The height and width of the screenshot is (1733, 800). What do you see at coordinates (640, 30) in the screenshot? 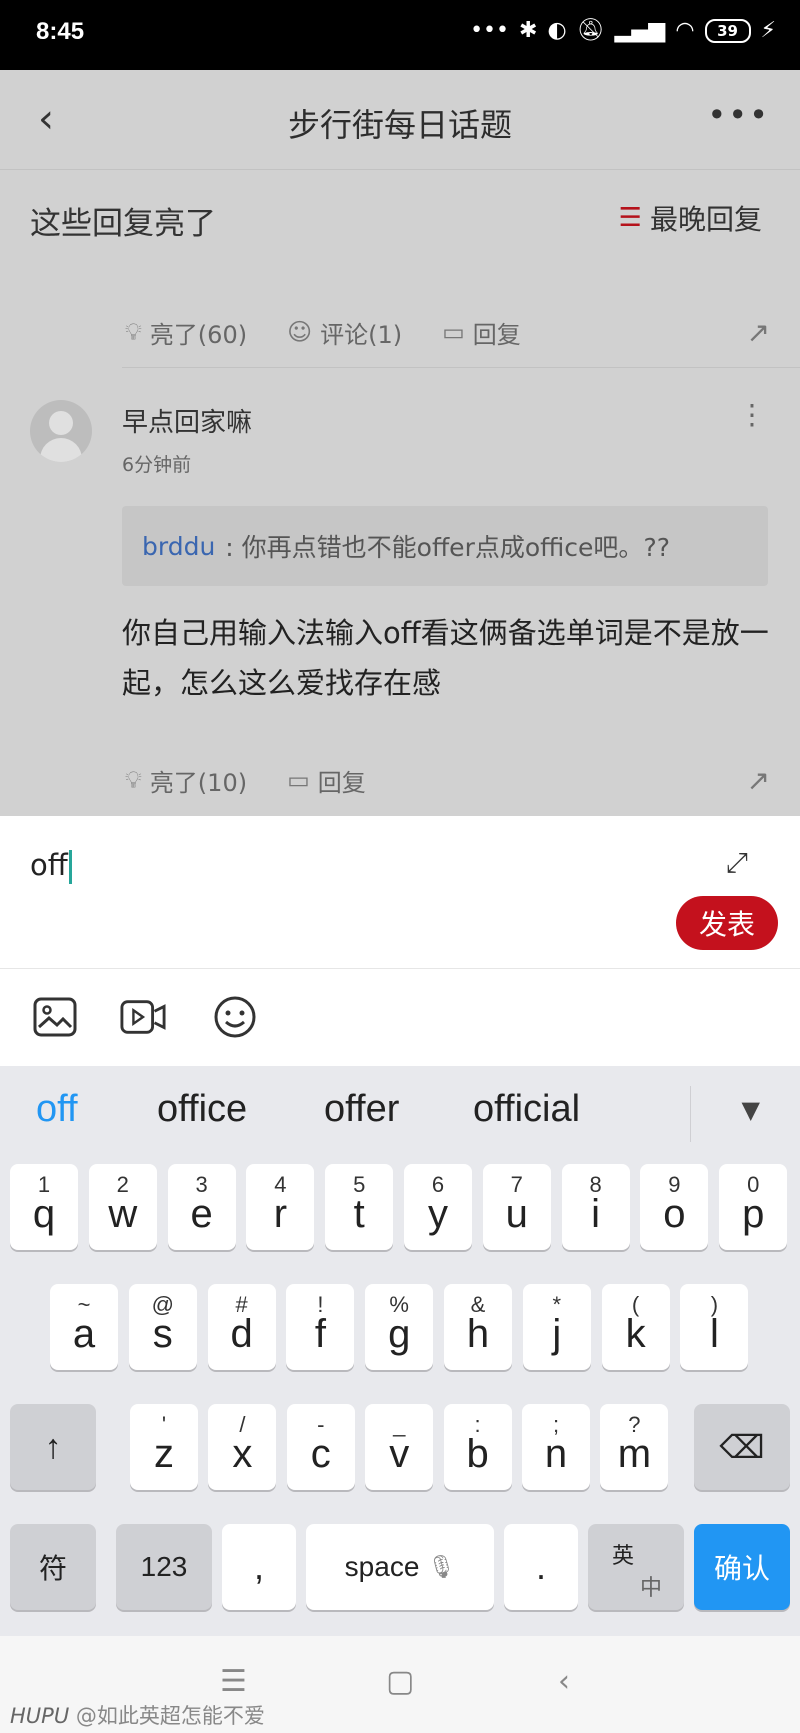
I see `signal-icon: ▂▄▆` at bounding box center [640, 30].